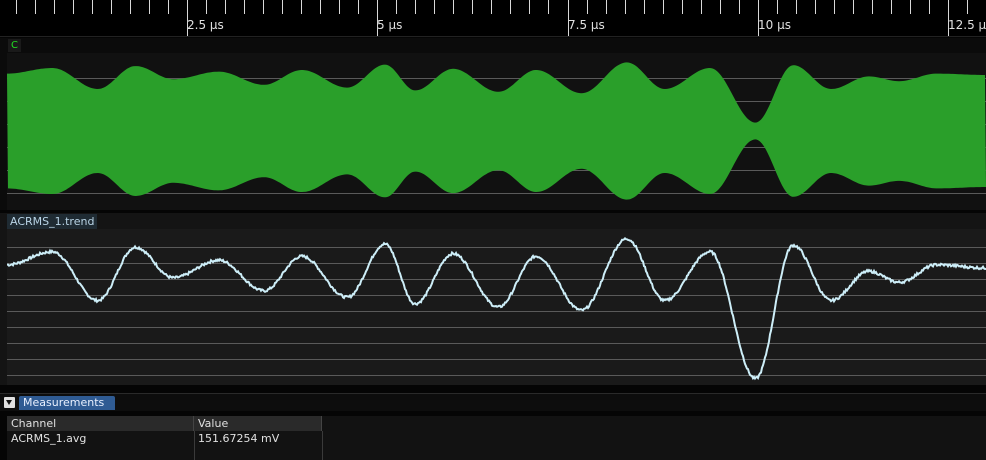 Image resolution: width=986 pixels, height=460 pixels. Describe the element at coordinates (52, 221) in the screenshot. I see `trend-channel-label: ACRMS_1.trend` at that location.